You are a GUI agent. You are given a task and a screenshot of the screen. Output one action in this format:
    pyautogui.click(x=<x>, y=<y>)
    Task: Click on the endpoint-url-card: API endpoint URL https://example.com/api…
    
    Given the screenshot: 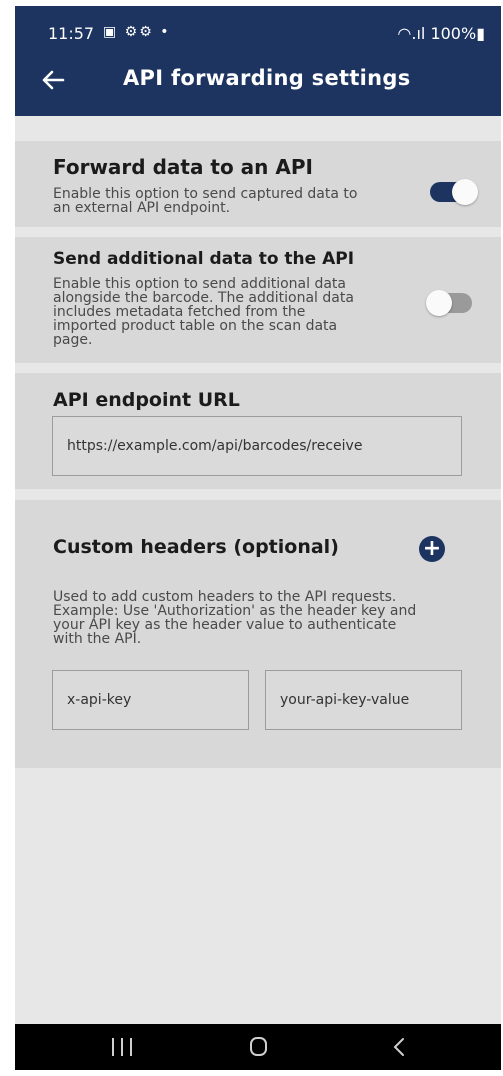 What is the action you would take?
    pyautogui.click(x=258, y=431)
    